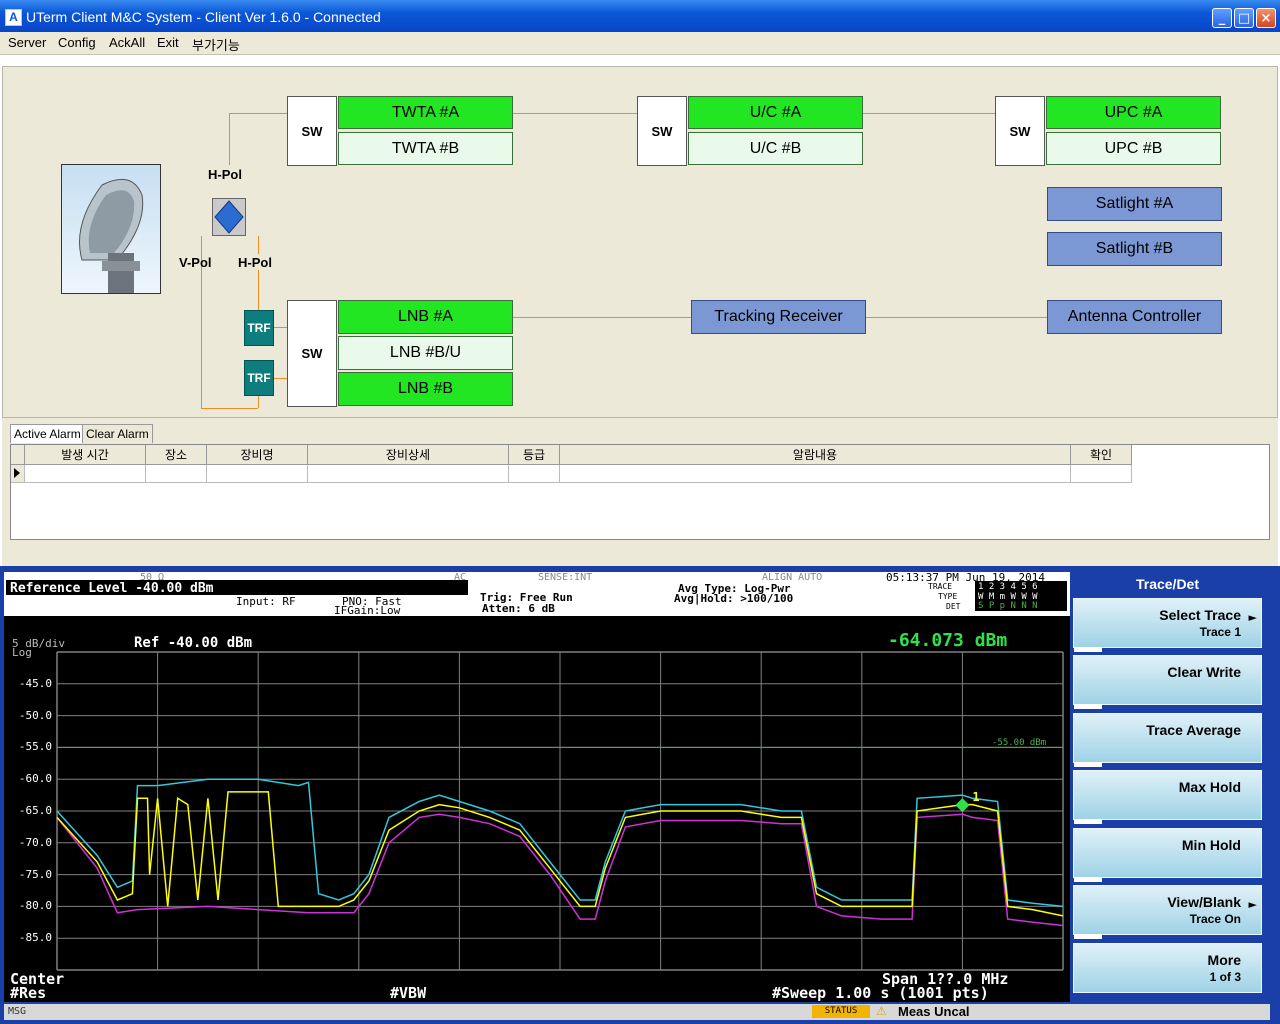 The width and height of the screenshot is (1280, 1024). I want to click on y-tick-label: -55.0, so click(35, 747).